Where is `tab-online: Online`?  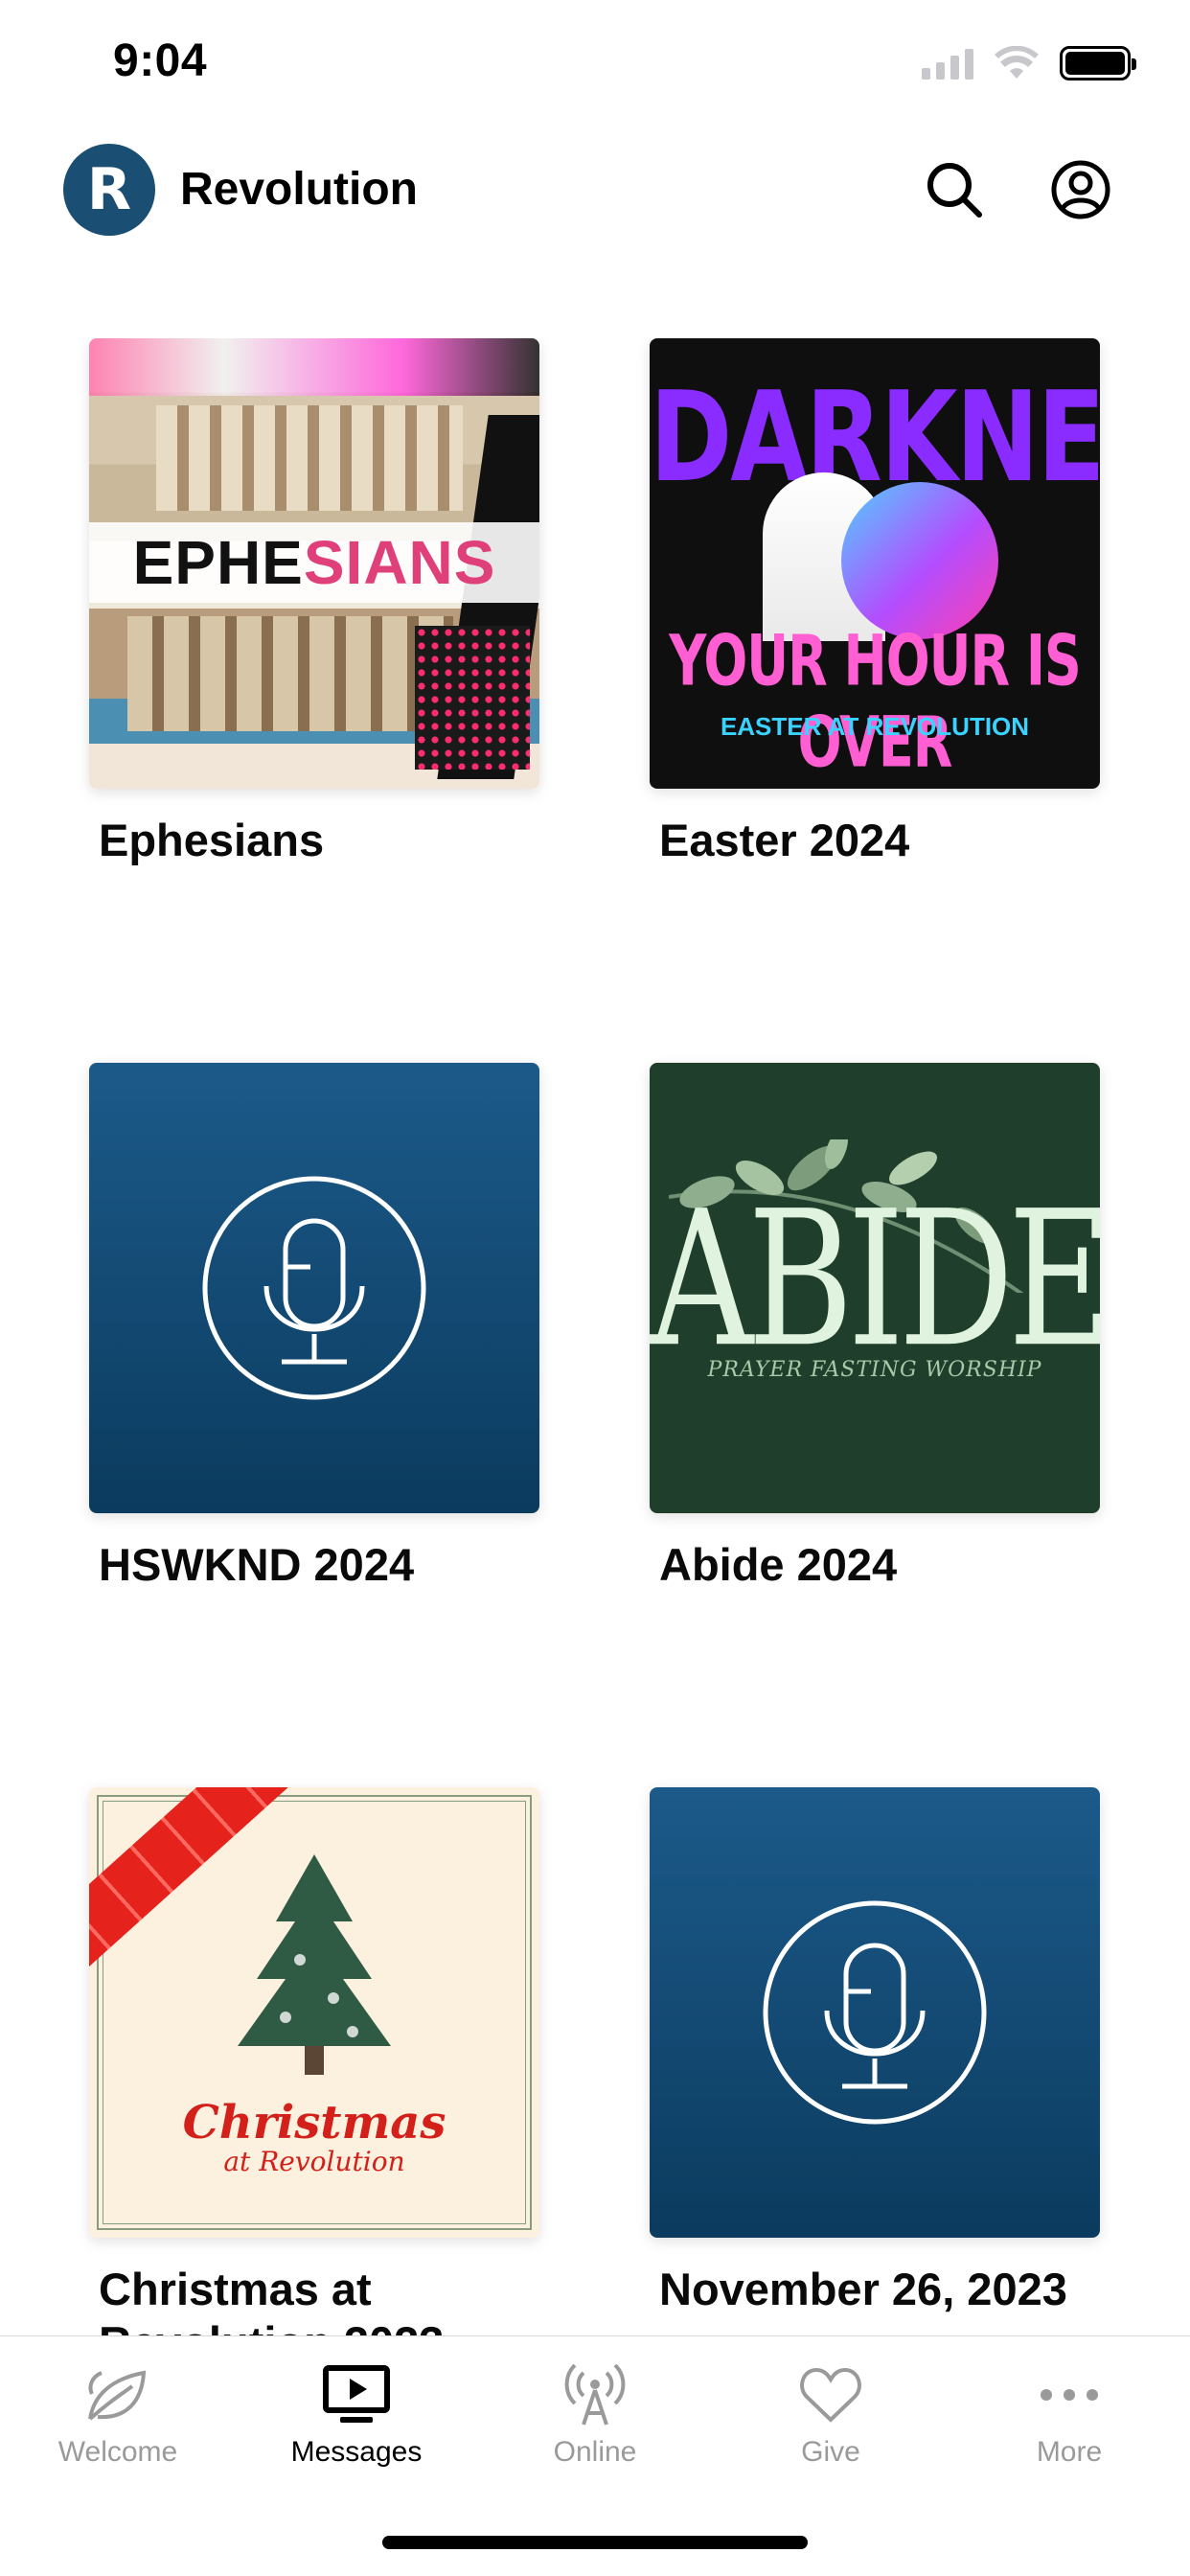
tab-online: Online is located at coordinates (595, 2415).